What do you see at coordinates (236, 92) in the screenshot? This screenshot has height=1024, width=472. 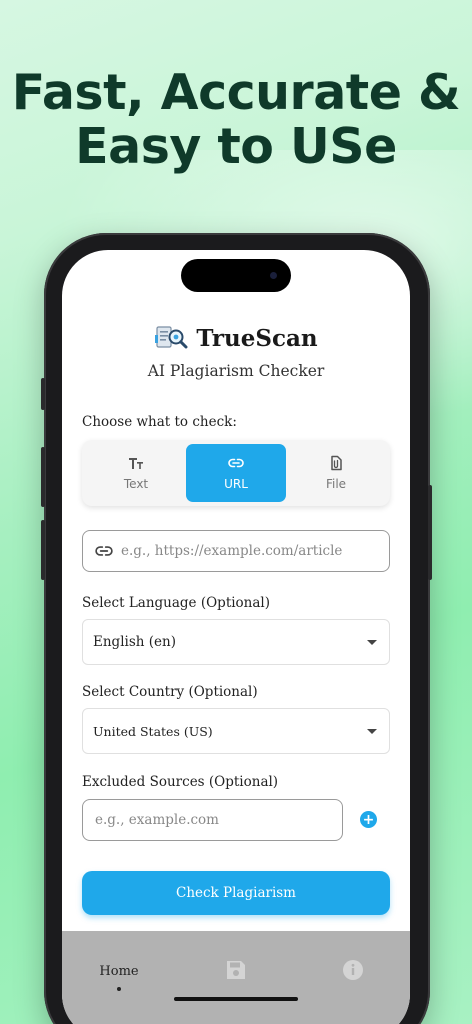 I see `headline-line-1: Fast, Accurate &` at bounding box center [236, 92].